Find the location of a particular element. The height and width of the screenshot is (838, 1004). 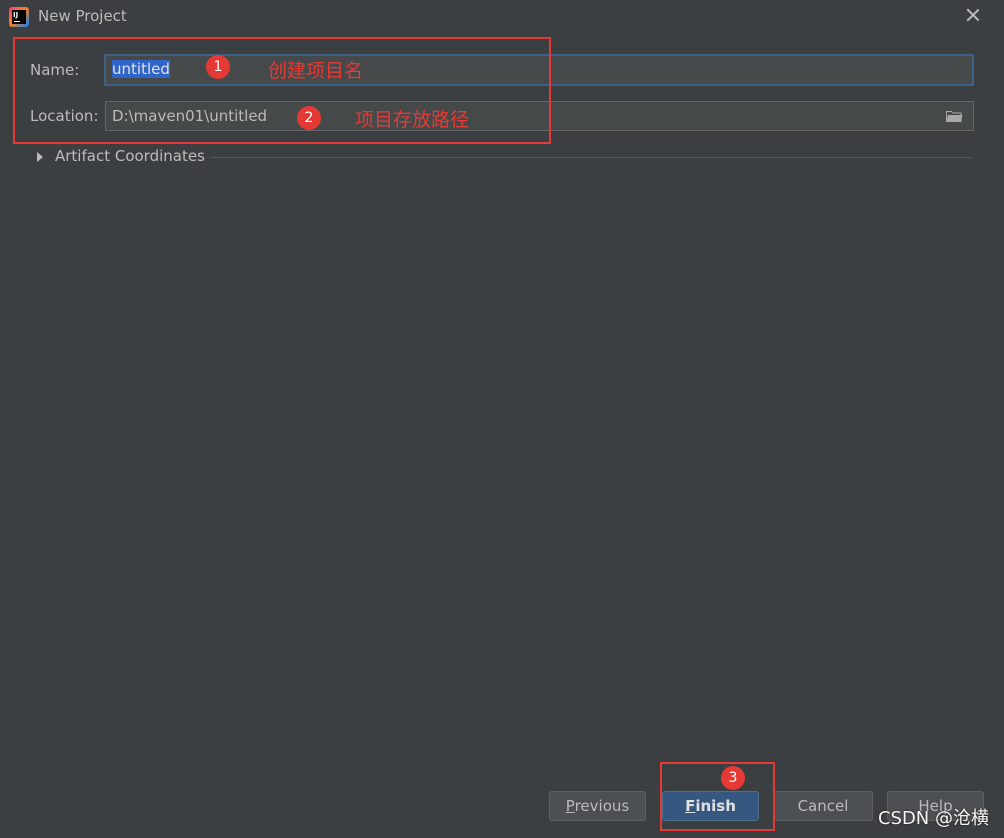

title-bar: IJ New Project is located at coordinates (502, 17).